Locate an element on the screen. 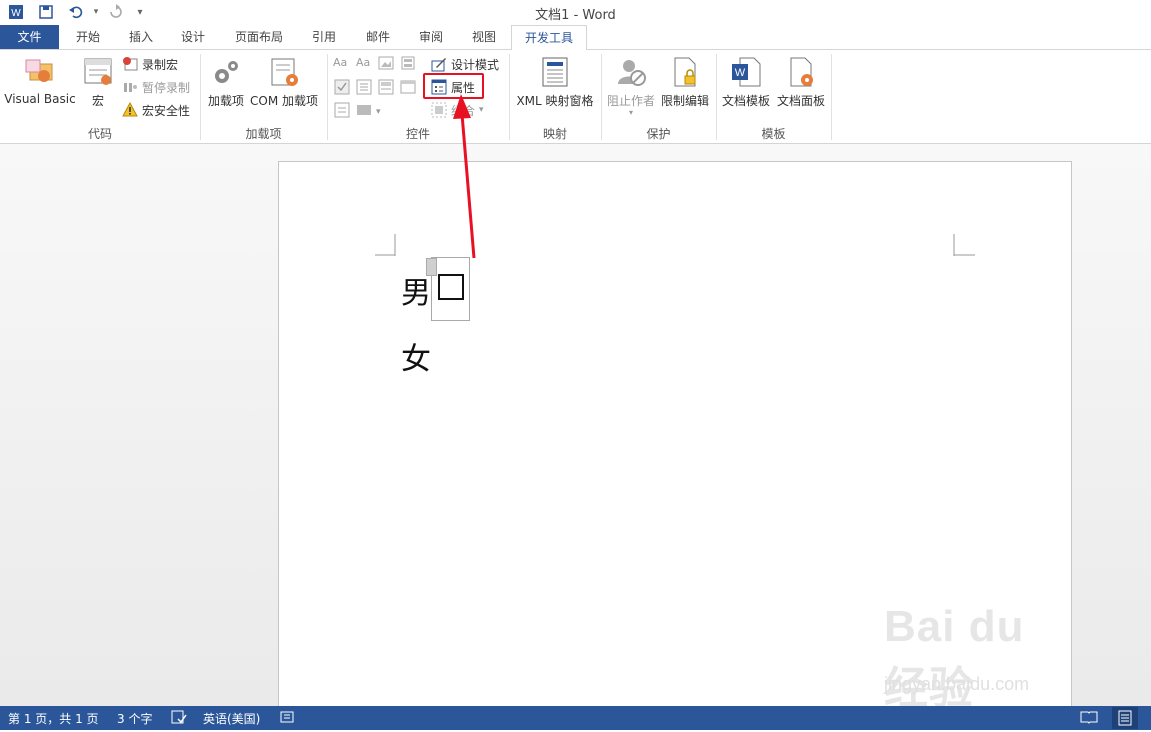 This screenshot has width=1151, height=732. page-count: 第 1 页，共 1 页 is located at coordinates (53, 718).